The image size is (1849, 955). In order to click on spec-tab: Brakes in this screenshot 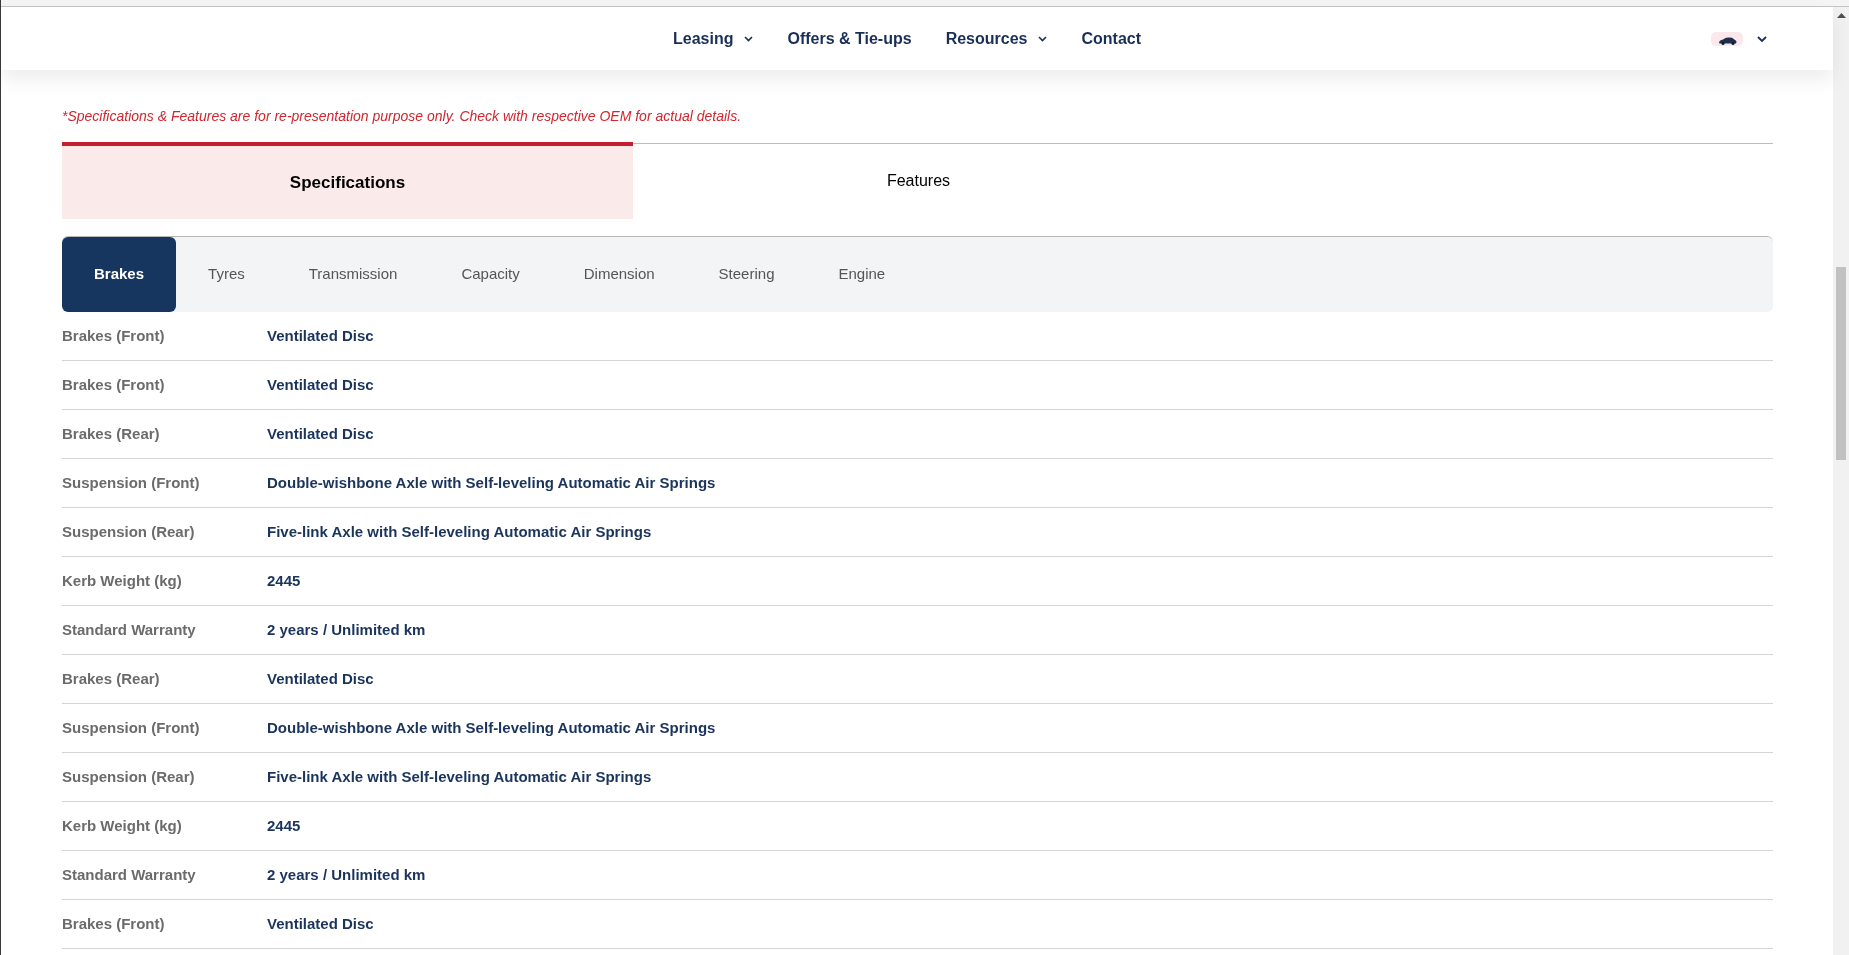, I will do `click(119, 274)`.